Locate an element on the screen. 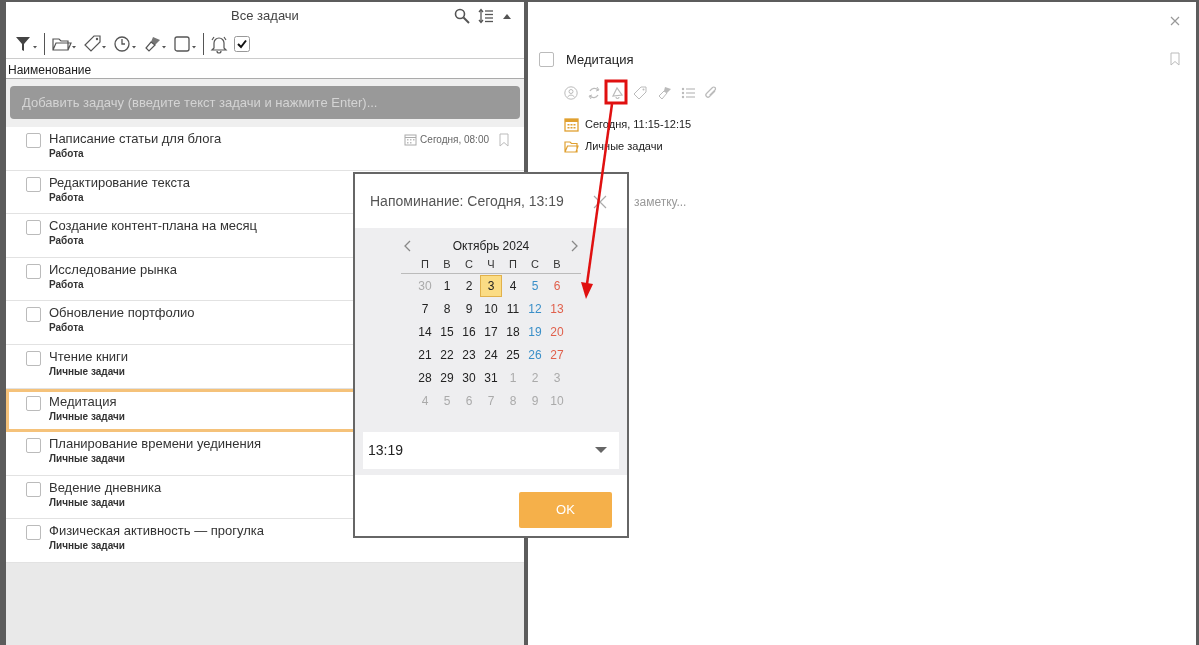 The height and width of the screenshot is (645, 1199). highlight-box is located at coordinates (616, 92).